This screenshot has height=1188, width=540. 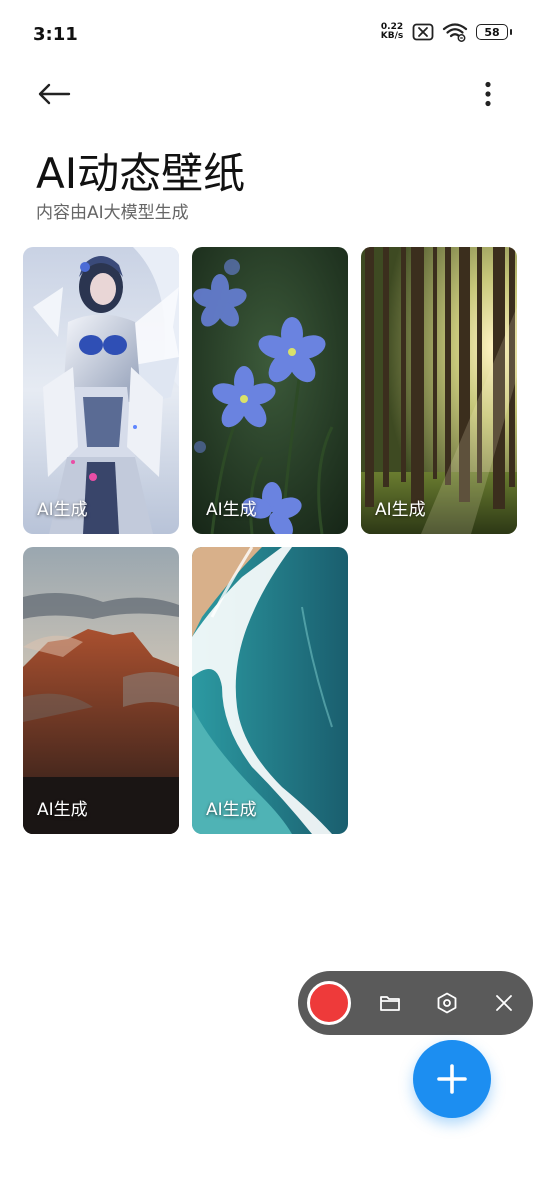 I want to click on back-button, so click(x=54, y=94).